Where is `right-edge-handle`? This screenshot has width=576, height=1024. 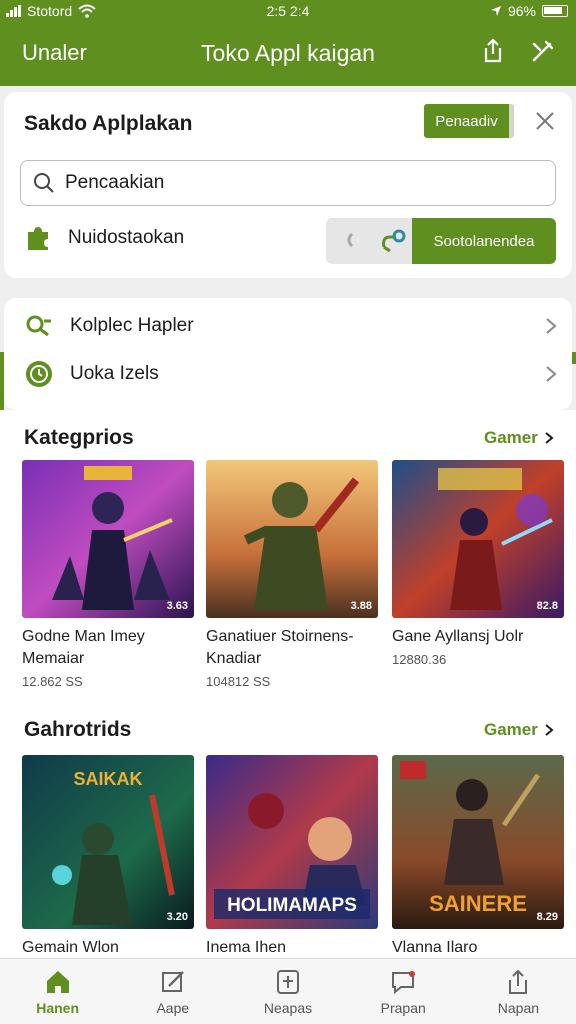
right-edge-handle is located at coordinates (574, 358).